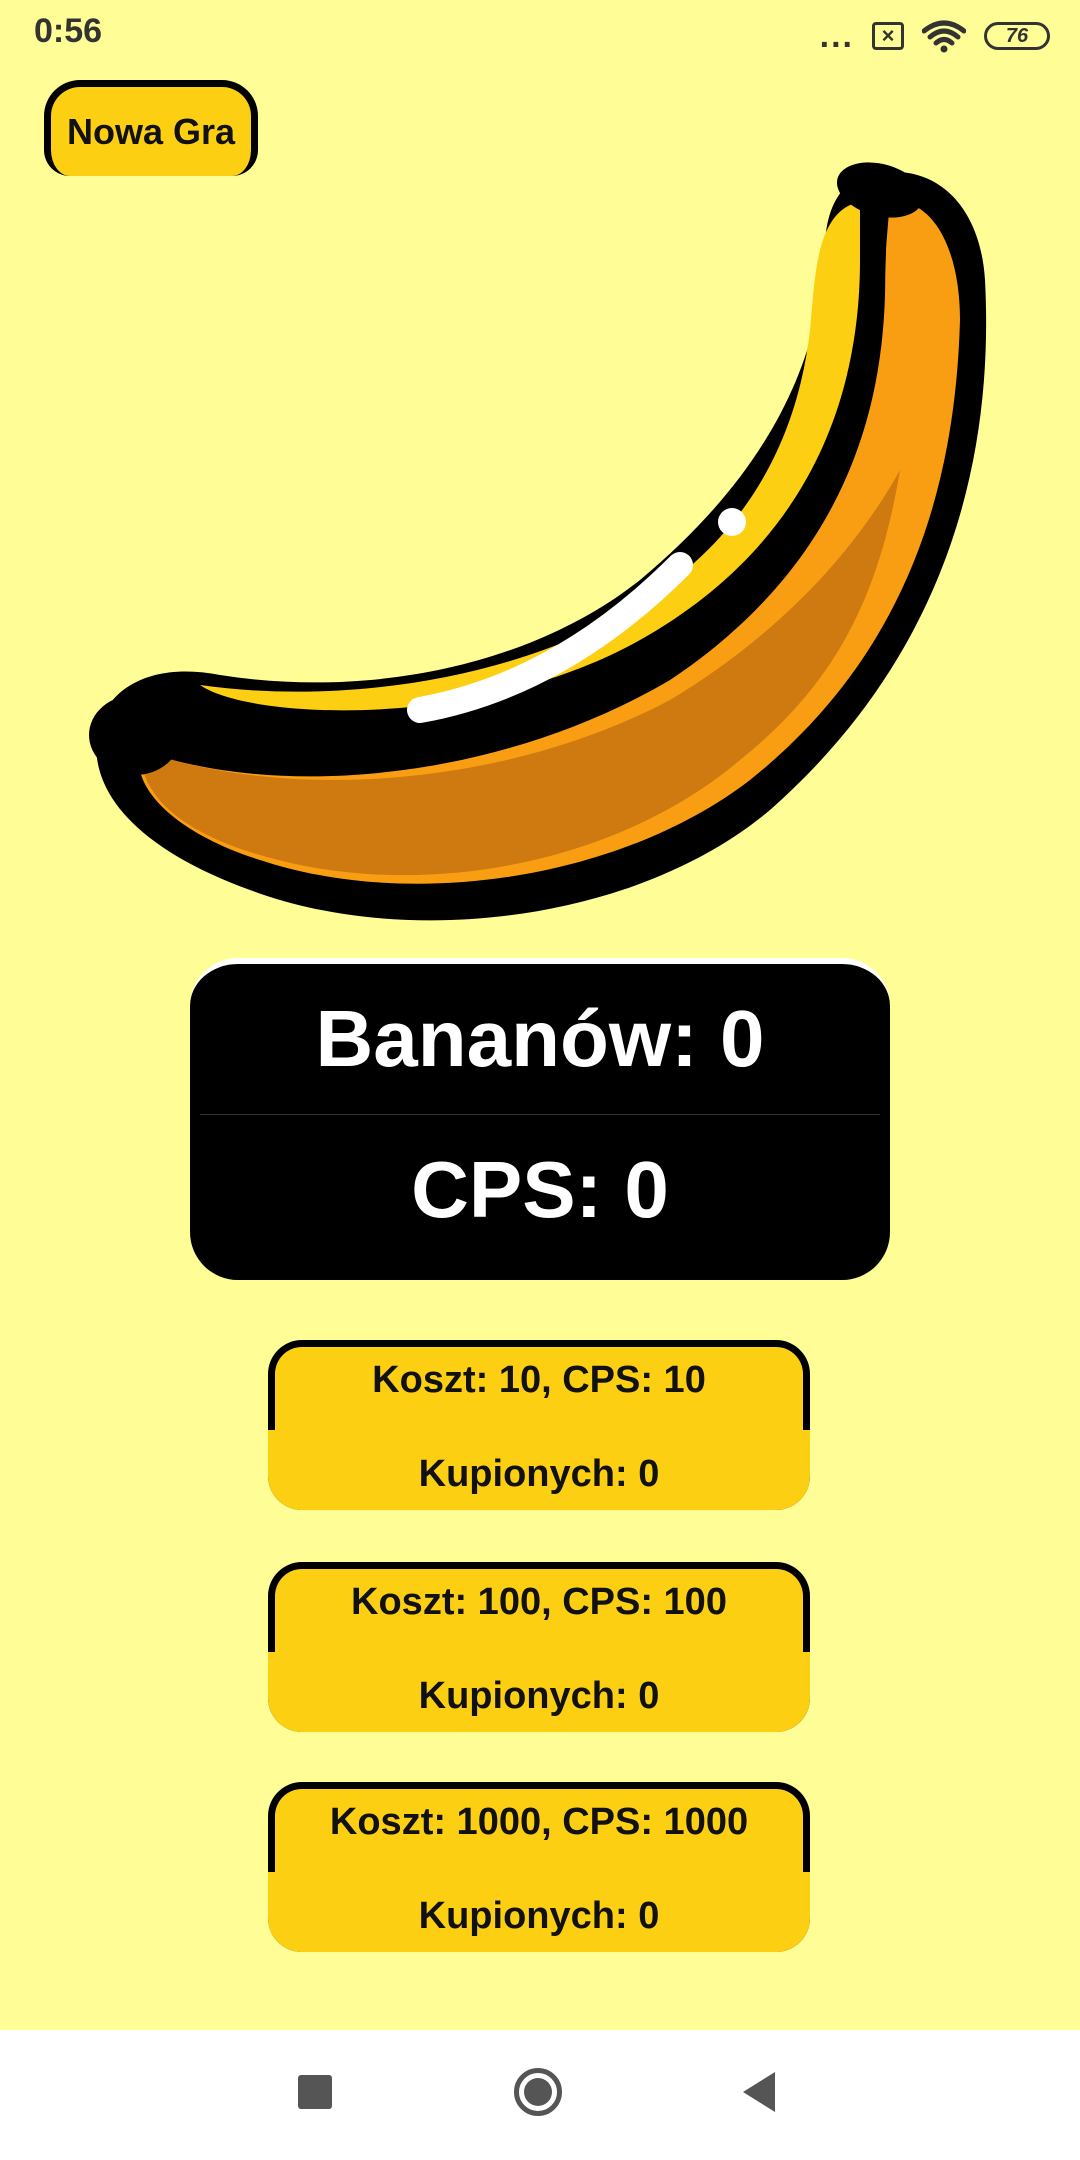 The width and height of the screenshot is (1080, 2160). I want to click on upgrade-button-2: Koszt: 100, CPS: 100 Kupionych: 0, so click(539, 1647).